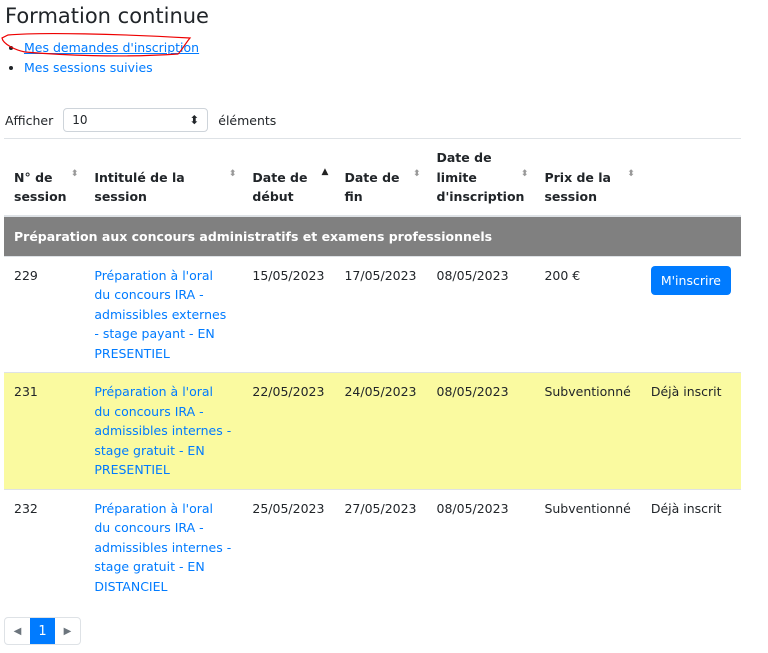 The height and width of the screenshot is (653, 768). What do you see at coordinates (67, 631) in the screenshot?
I see `next-page-button: ▶` at bounding box center [67, 631].